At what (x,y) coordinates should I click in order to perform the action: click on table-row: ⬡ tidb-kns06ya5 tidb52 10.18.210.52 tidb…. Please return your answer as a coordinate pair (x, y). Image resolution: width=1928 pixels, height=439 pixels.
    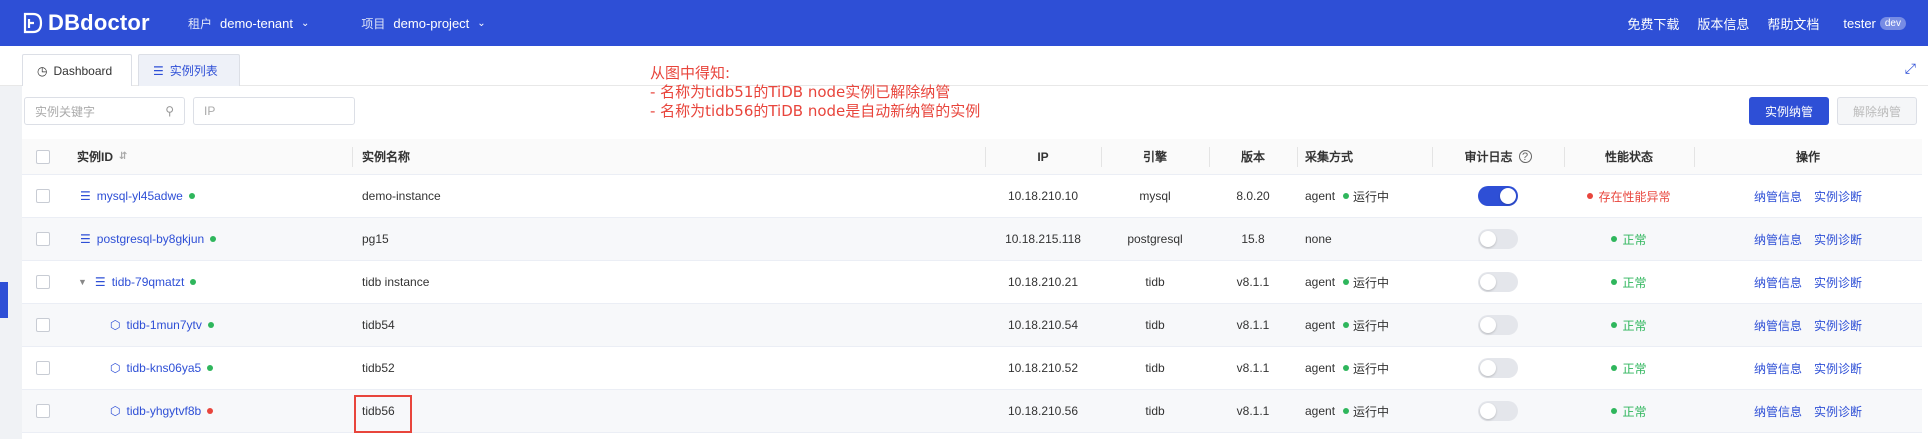
    Looking at the image, I should click on (972, 368).